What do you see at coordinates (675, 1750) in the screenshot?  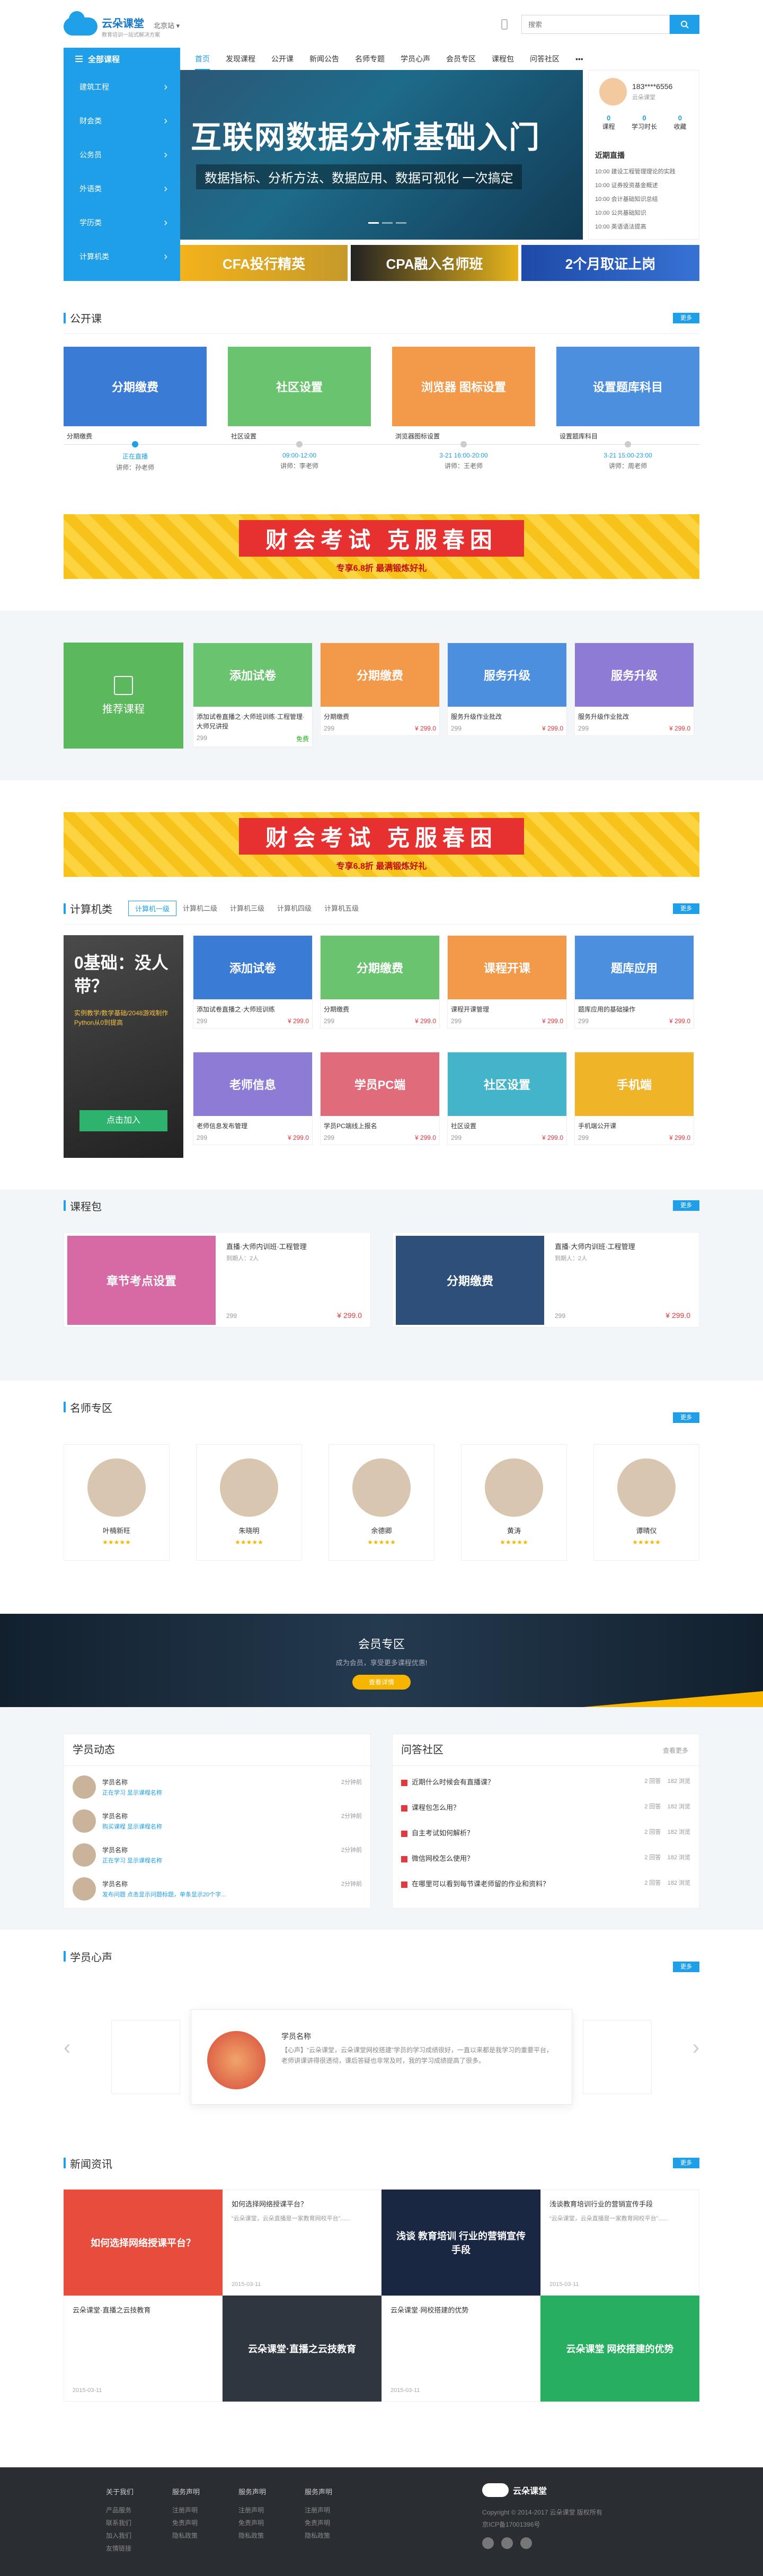 I see `qa-more-link: 查看更多` at bounding box center [675, 1750].